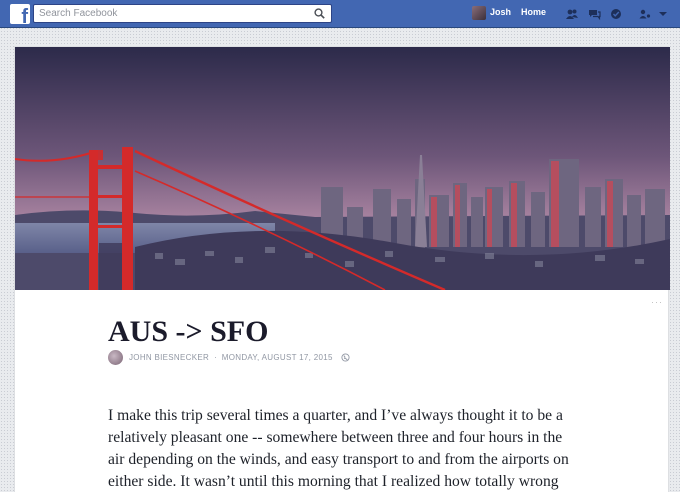 Image resolution: width=680 pixels, height=492 pixels. I want to click on home-link: Home, so click(533, 12).